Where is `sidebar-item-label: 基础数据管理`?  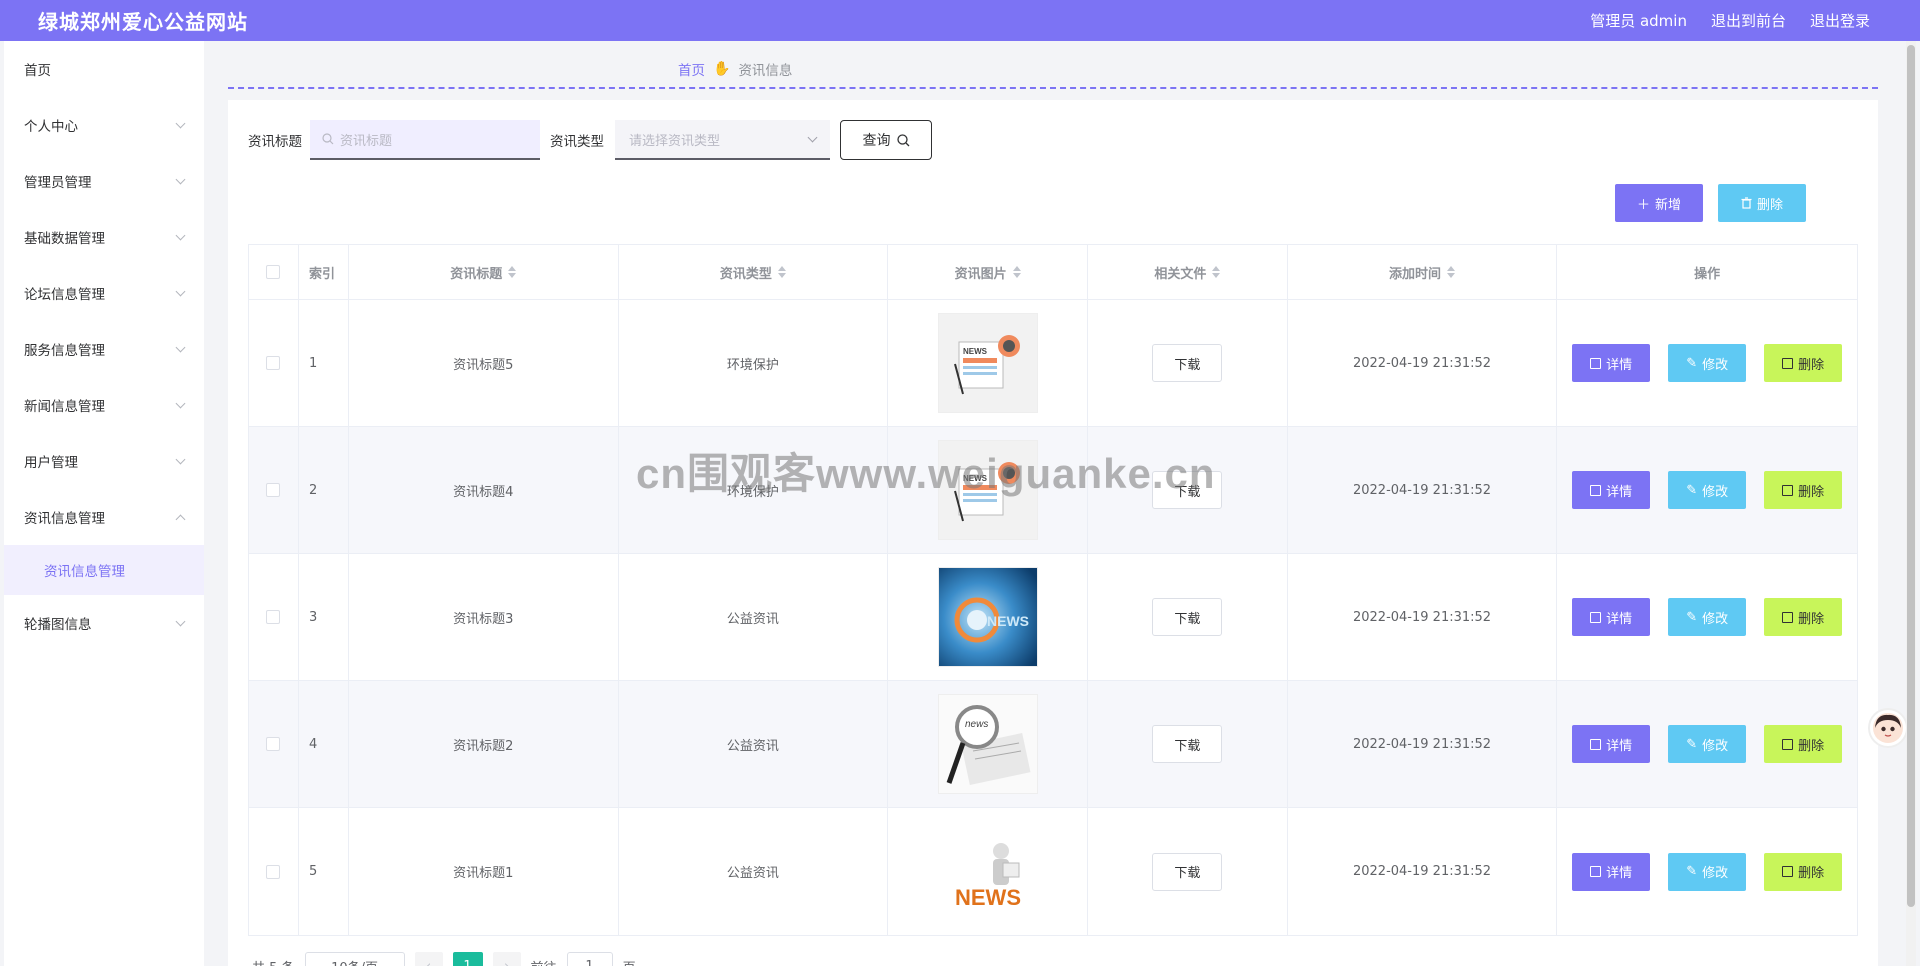
sidebar-item-label: 基础数据管理 is located at coordinates (64, 239).